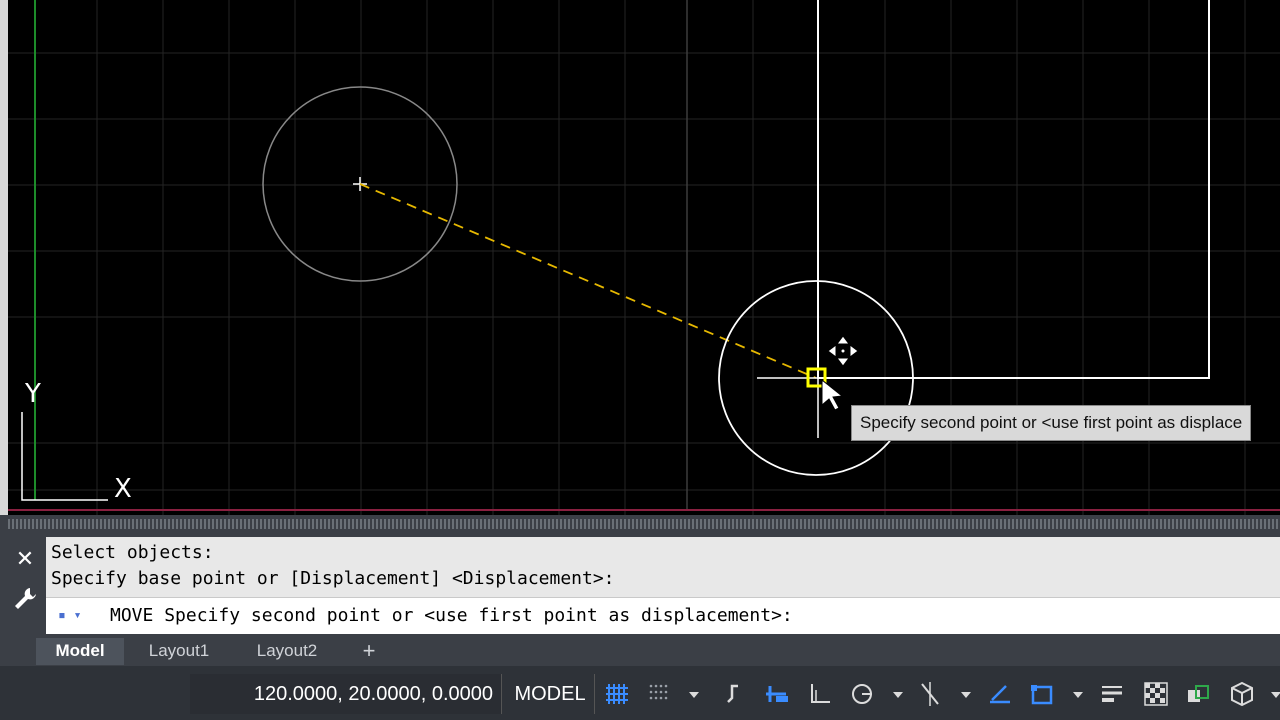 The image size is (1280, 720). Describe the element at coordinates (1042, 694) in the screenshot. I see `annotation-monitor-icon` at that location.